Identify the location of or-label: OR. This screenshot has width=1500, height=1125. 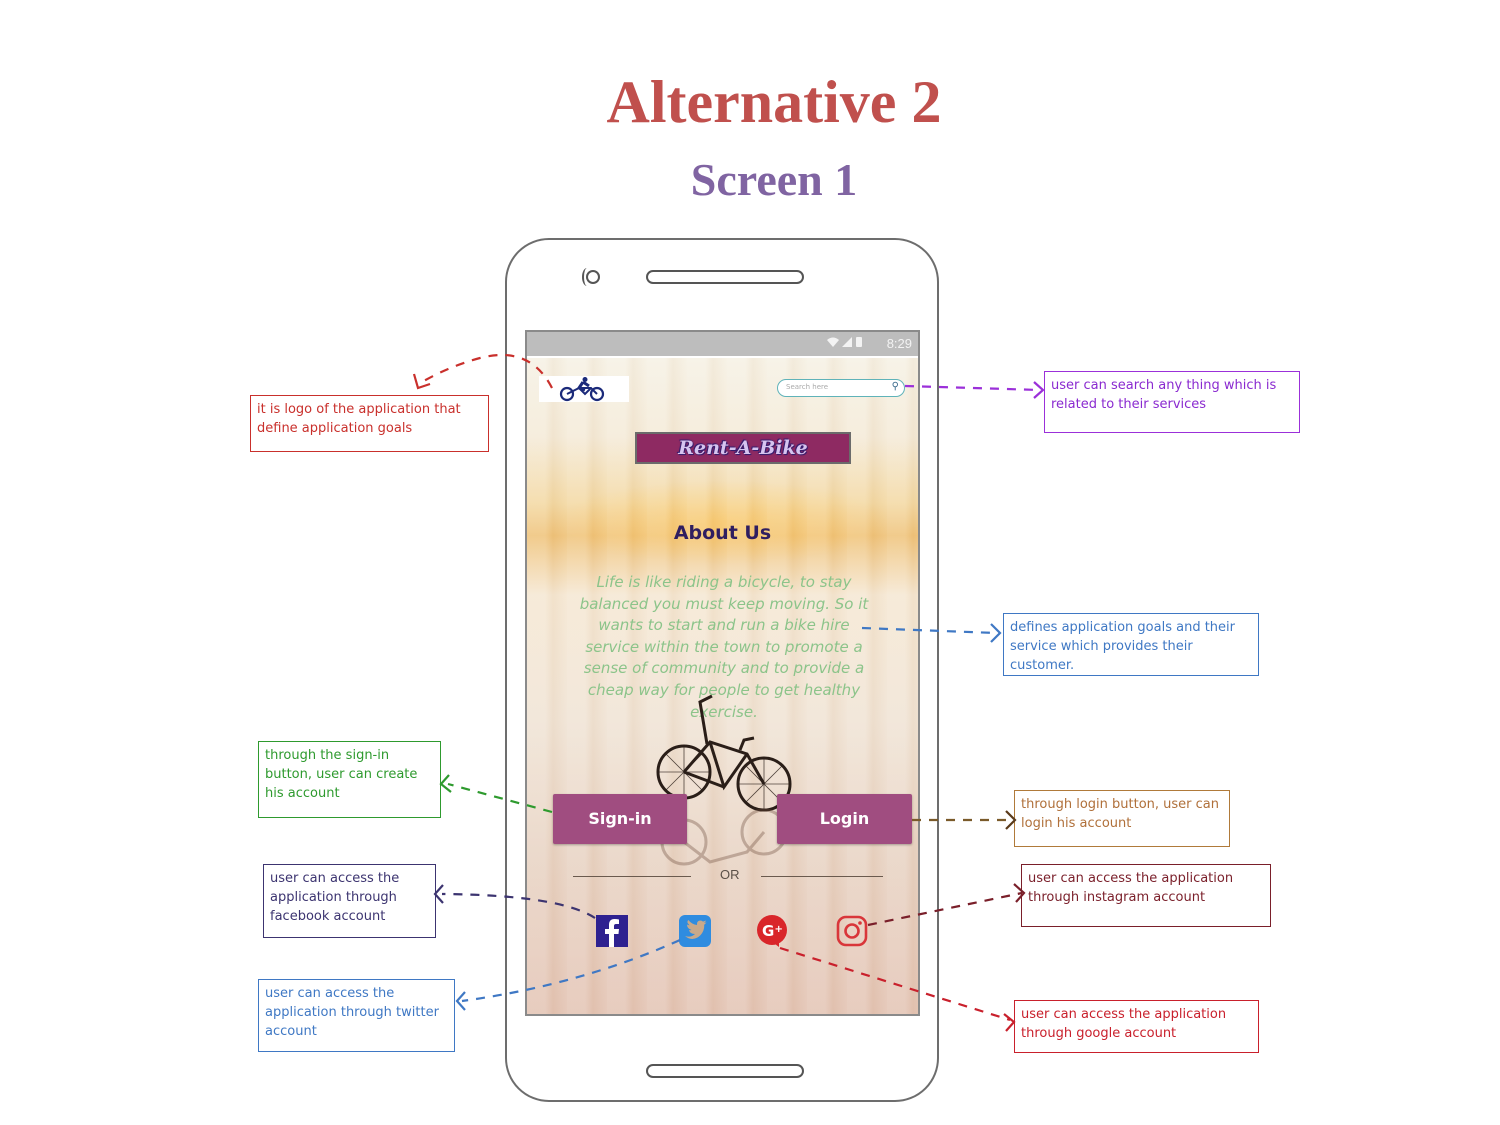
(730, 874).